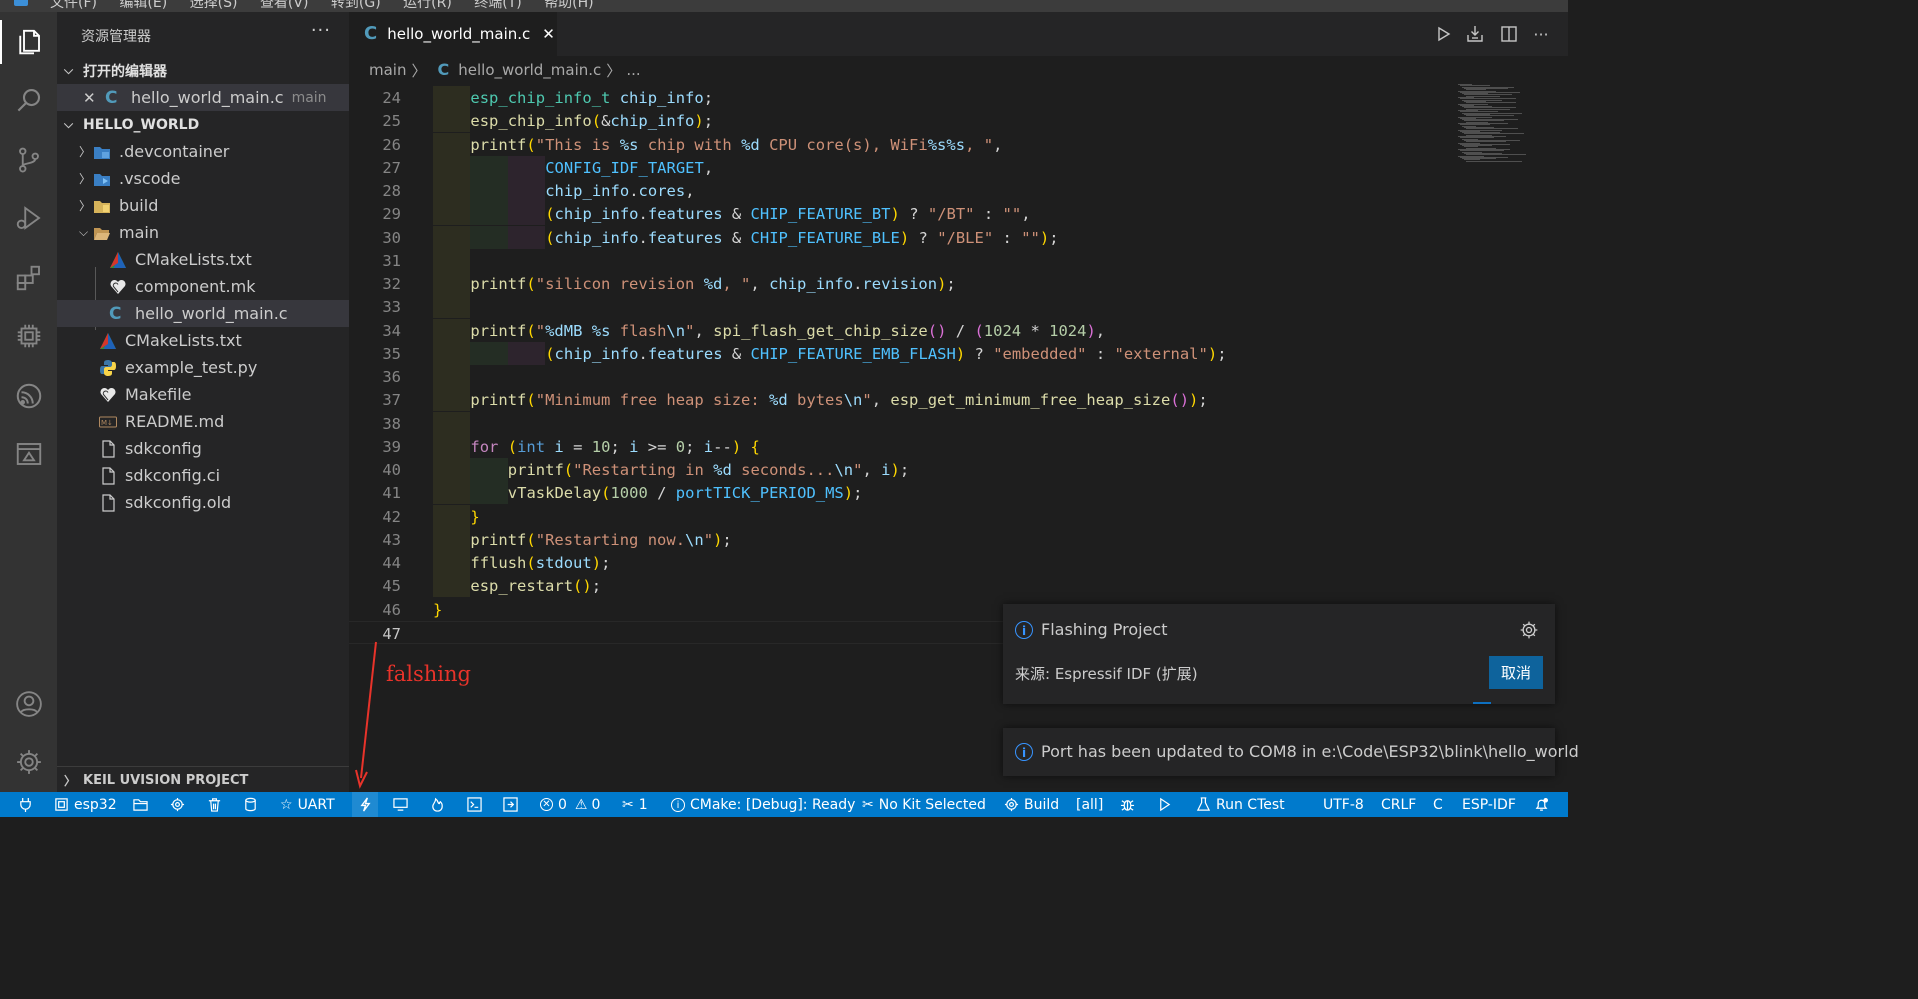  Describe the element at coordinates (924, 804) in the screenshot. I see `kit-selector: ✂ No Kit Selected` at that location.